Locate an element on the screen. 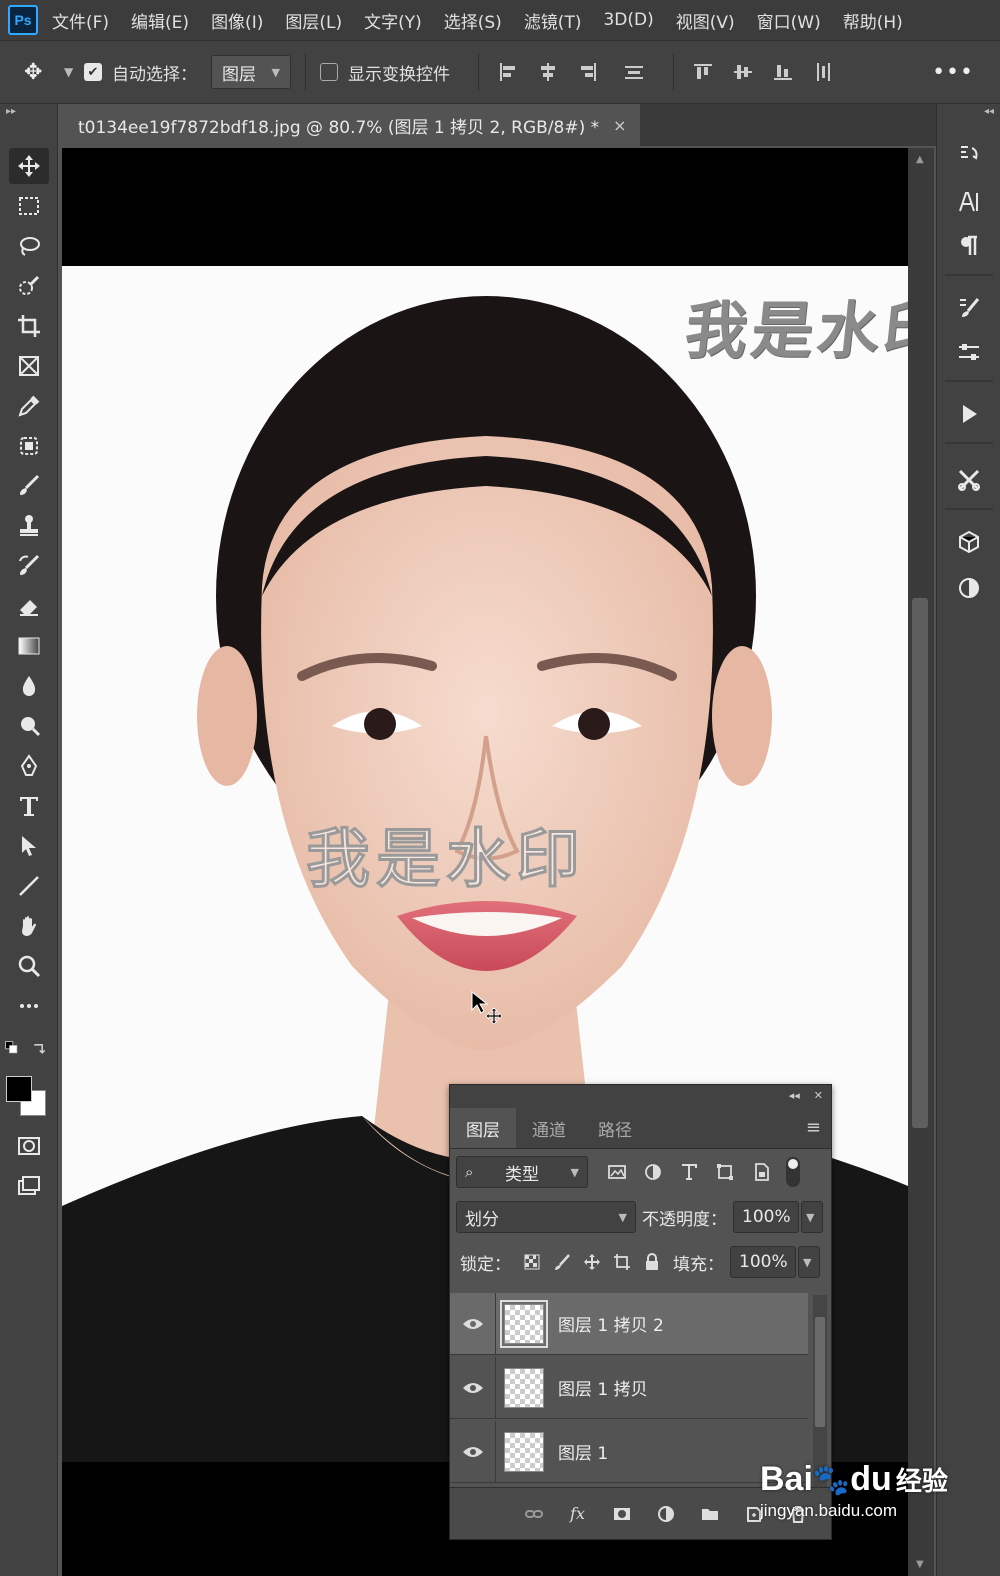 This screenshot has width=1000, height=1576. blend-mode-dropdown: 划分 ▼ is located at coordinates (546, 1217).